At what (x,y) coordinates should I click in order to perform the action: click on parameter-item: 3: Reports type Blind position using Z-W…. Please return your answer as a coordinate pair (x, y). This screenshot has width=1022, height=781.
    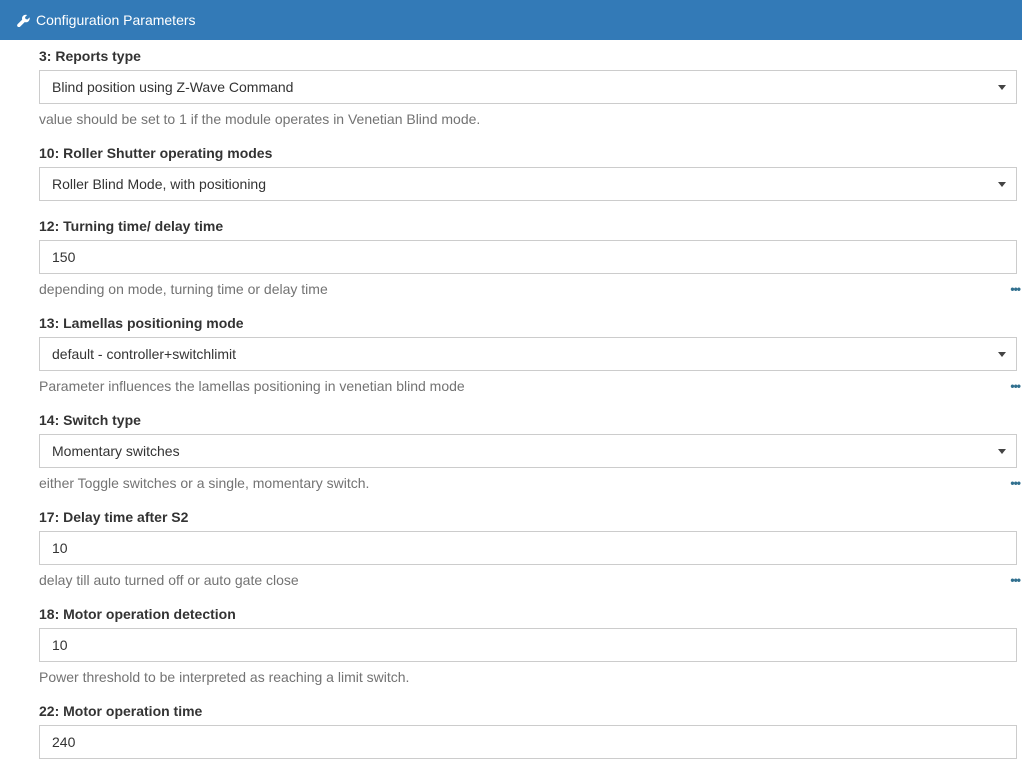
    Looking at the image, I should click on (528, 87).